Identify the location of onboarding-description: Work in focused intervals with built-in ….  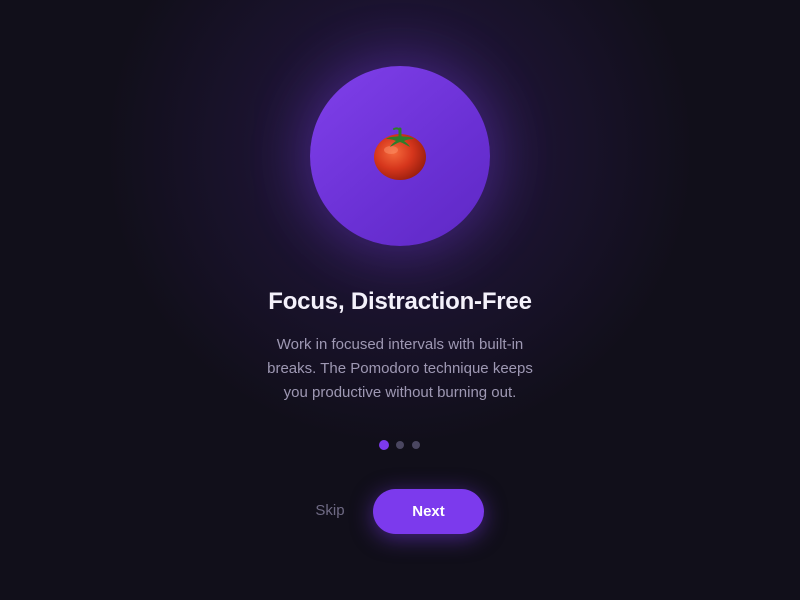
(400, 369).